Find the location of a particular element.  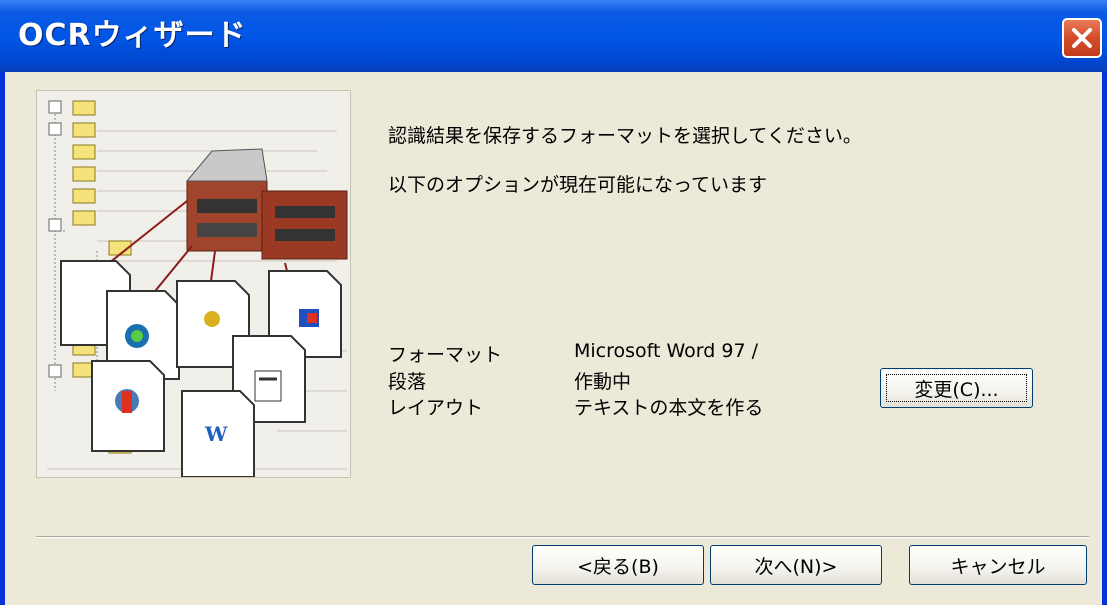

format-label: フォーマット is located at coordinates (445, 355).